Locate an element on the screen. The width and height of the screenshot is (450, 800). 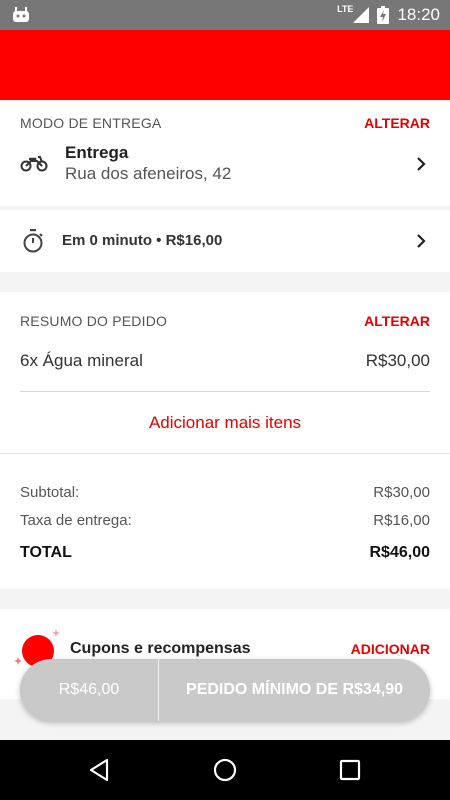
app-header is located at coordinates (225, 65).